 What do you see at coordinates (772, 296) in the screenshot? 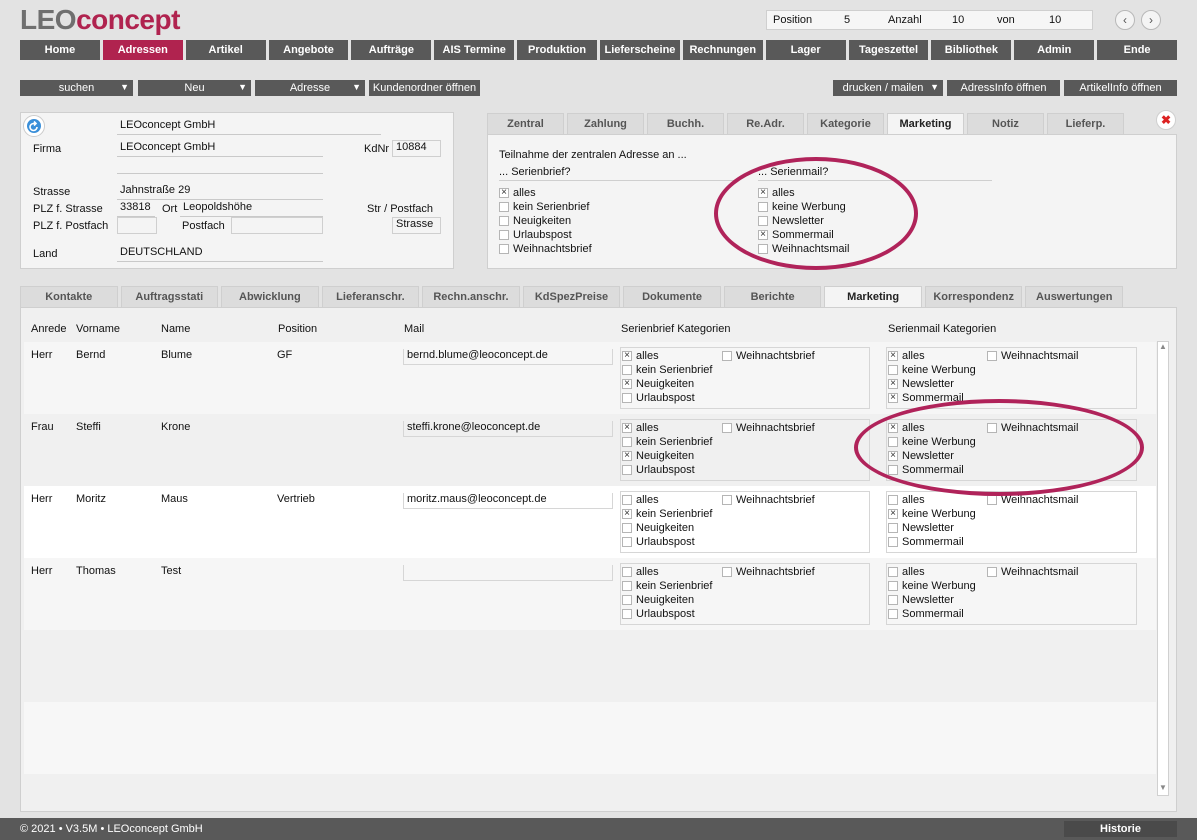
I see `tab-berichte: Berichte` at bounding box center [772, 296].